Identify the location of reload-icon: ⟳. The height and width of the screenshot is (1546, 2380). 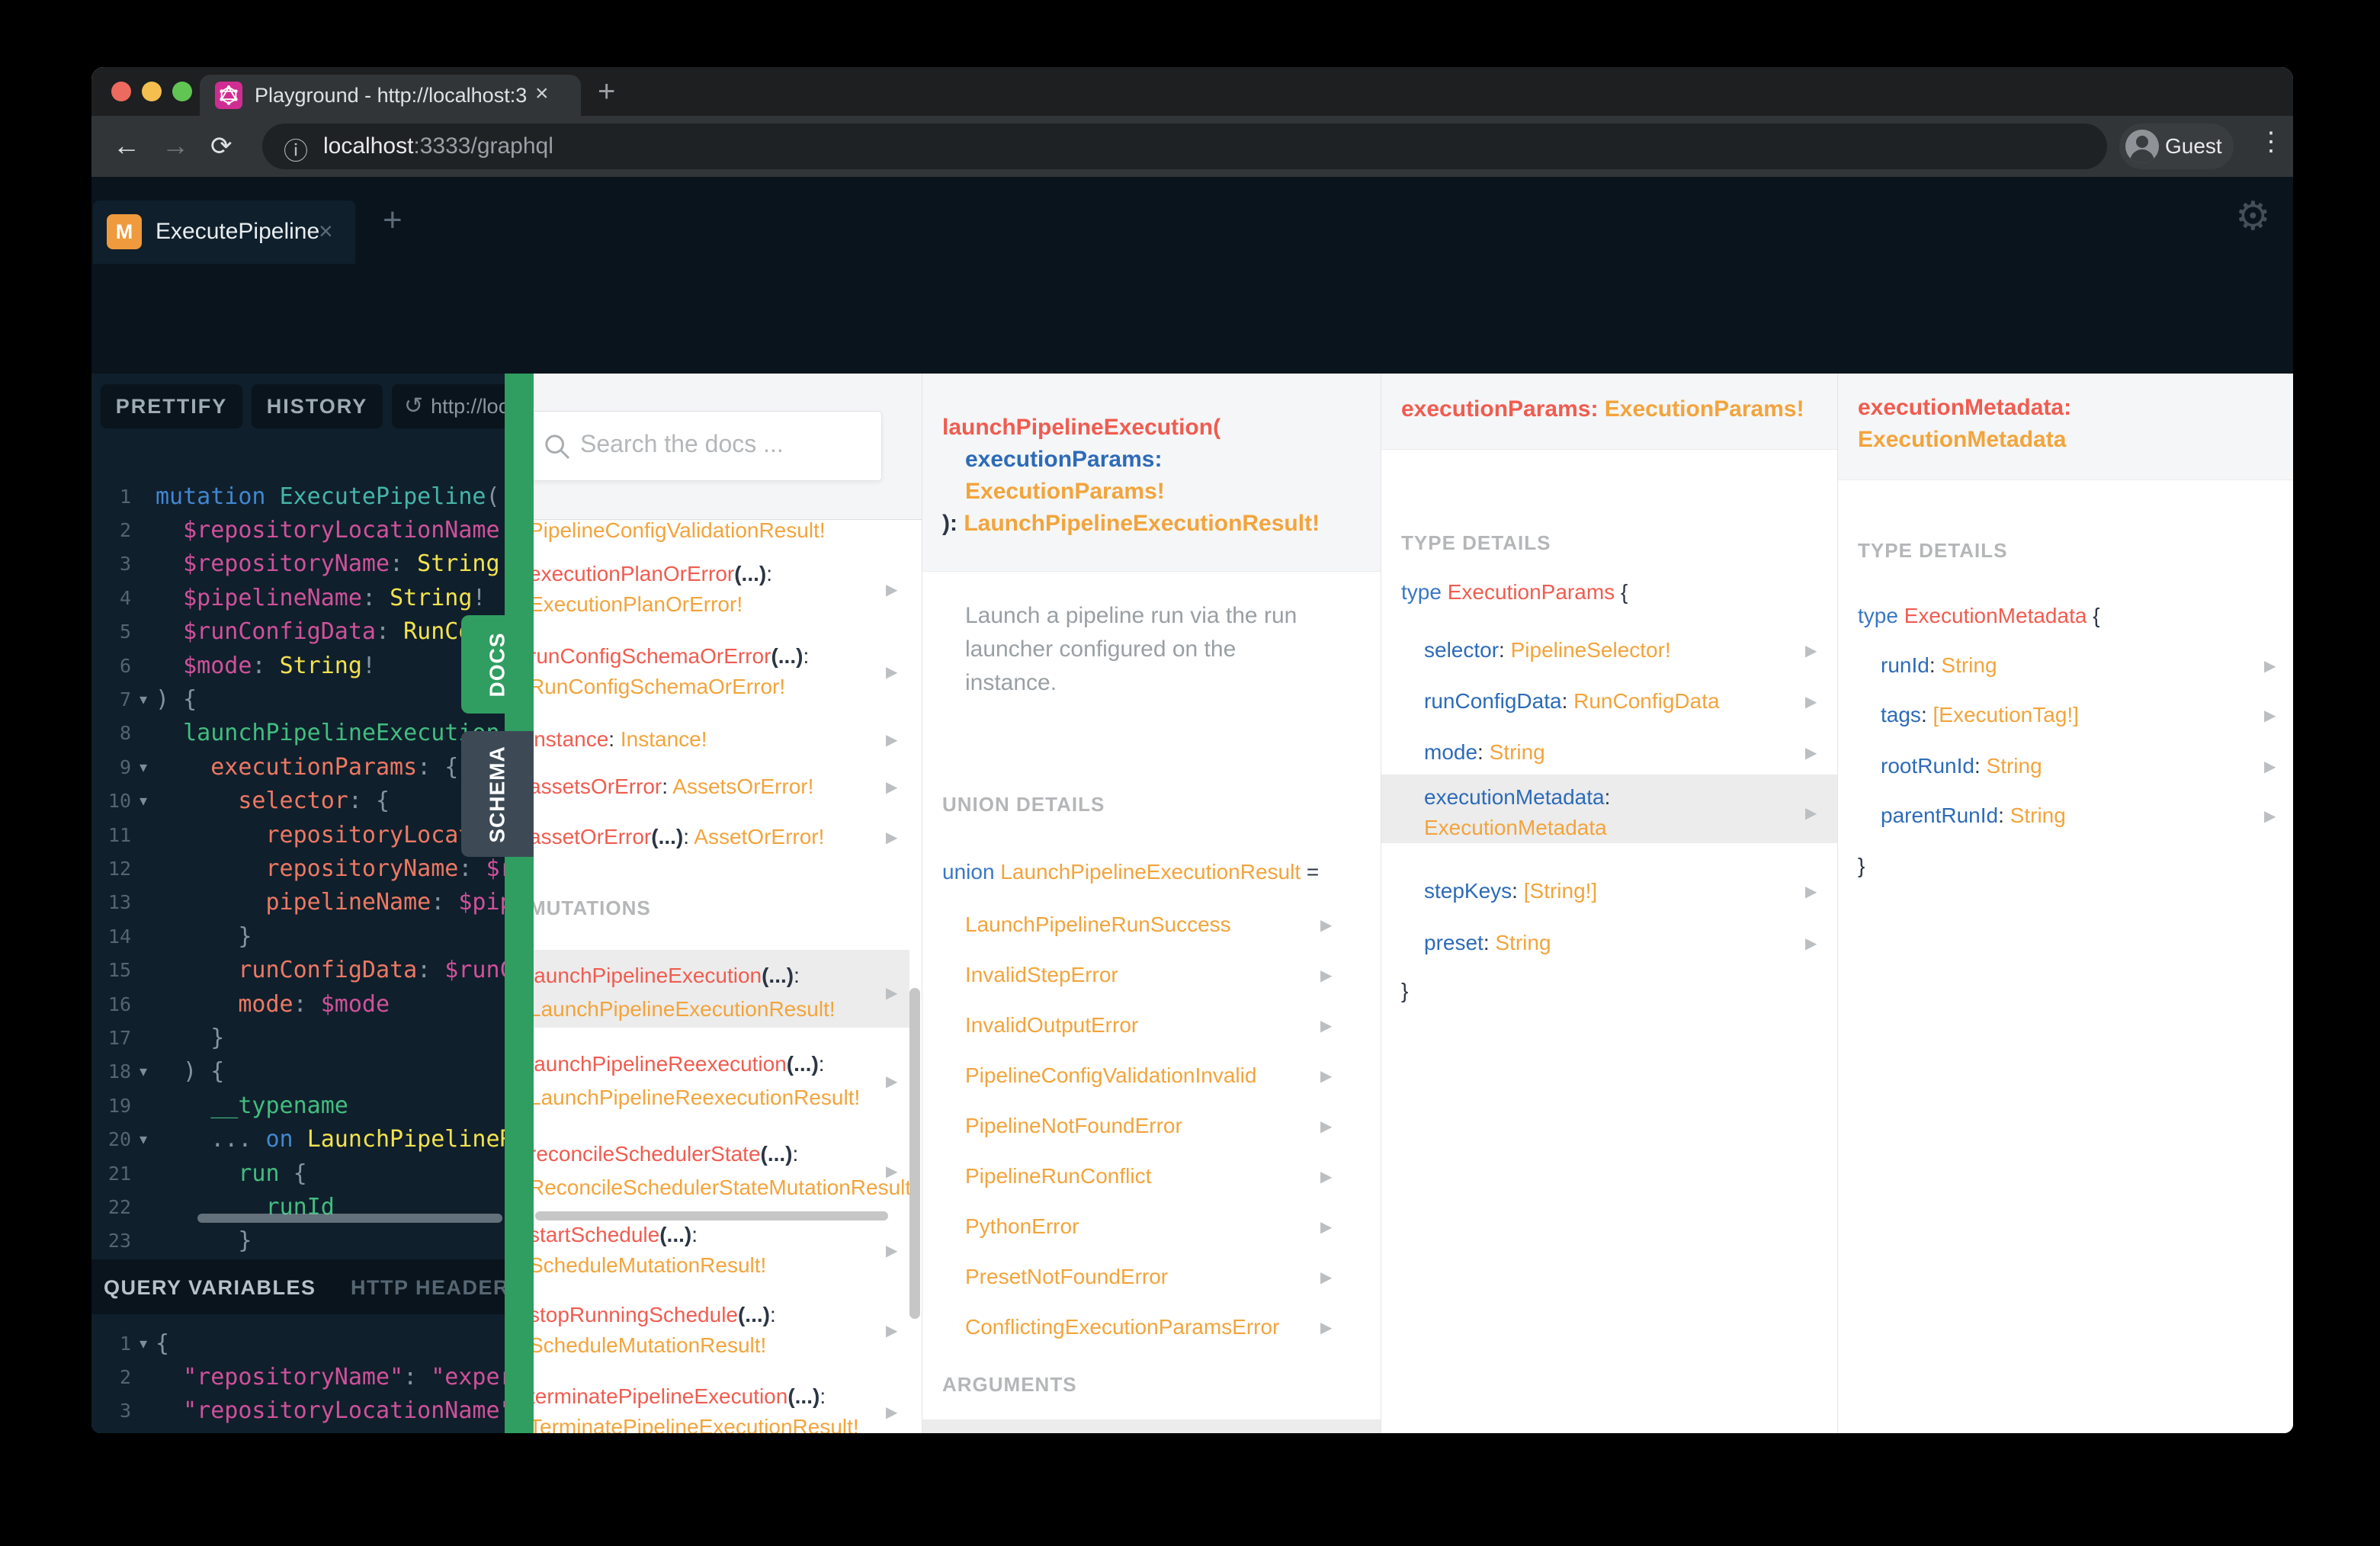
(221, 146).